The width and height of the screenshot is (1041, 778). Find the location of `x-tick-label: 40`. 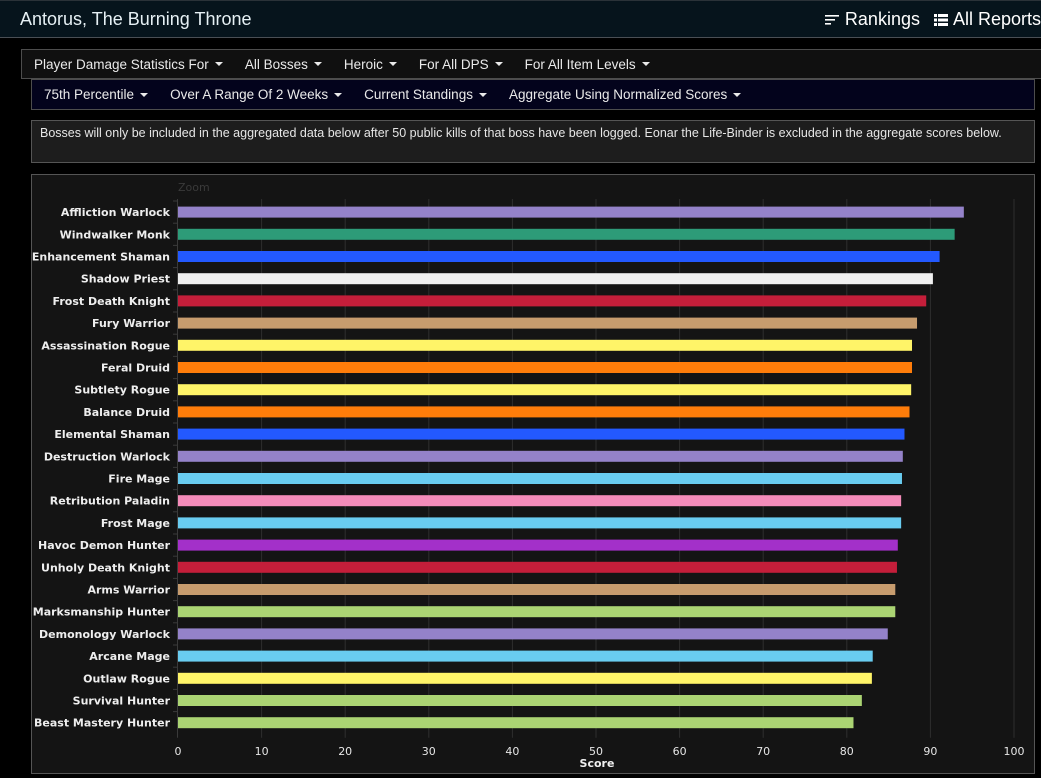

x-tick-label: 40 is located at coordinates (512, 751).